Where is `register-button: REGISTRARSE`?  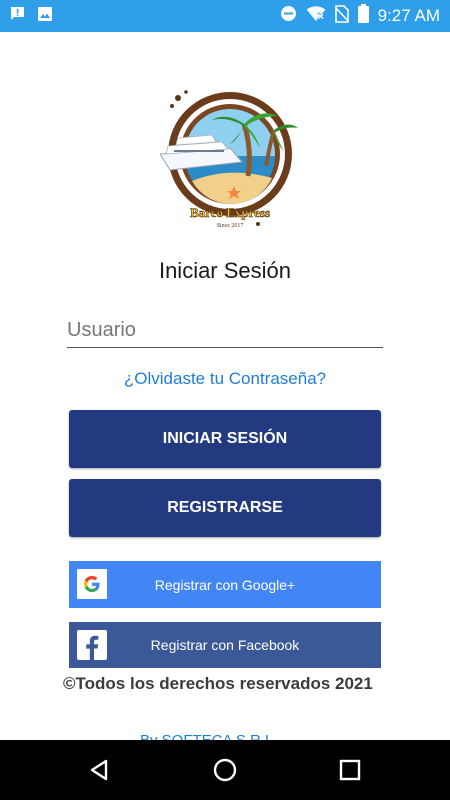
register-button: REGISTRARSE is located at coordinates (225, 508).